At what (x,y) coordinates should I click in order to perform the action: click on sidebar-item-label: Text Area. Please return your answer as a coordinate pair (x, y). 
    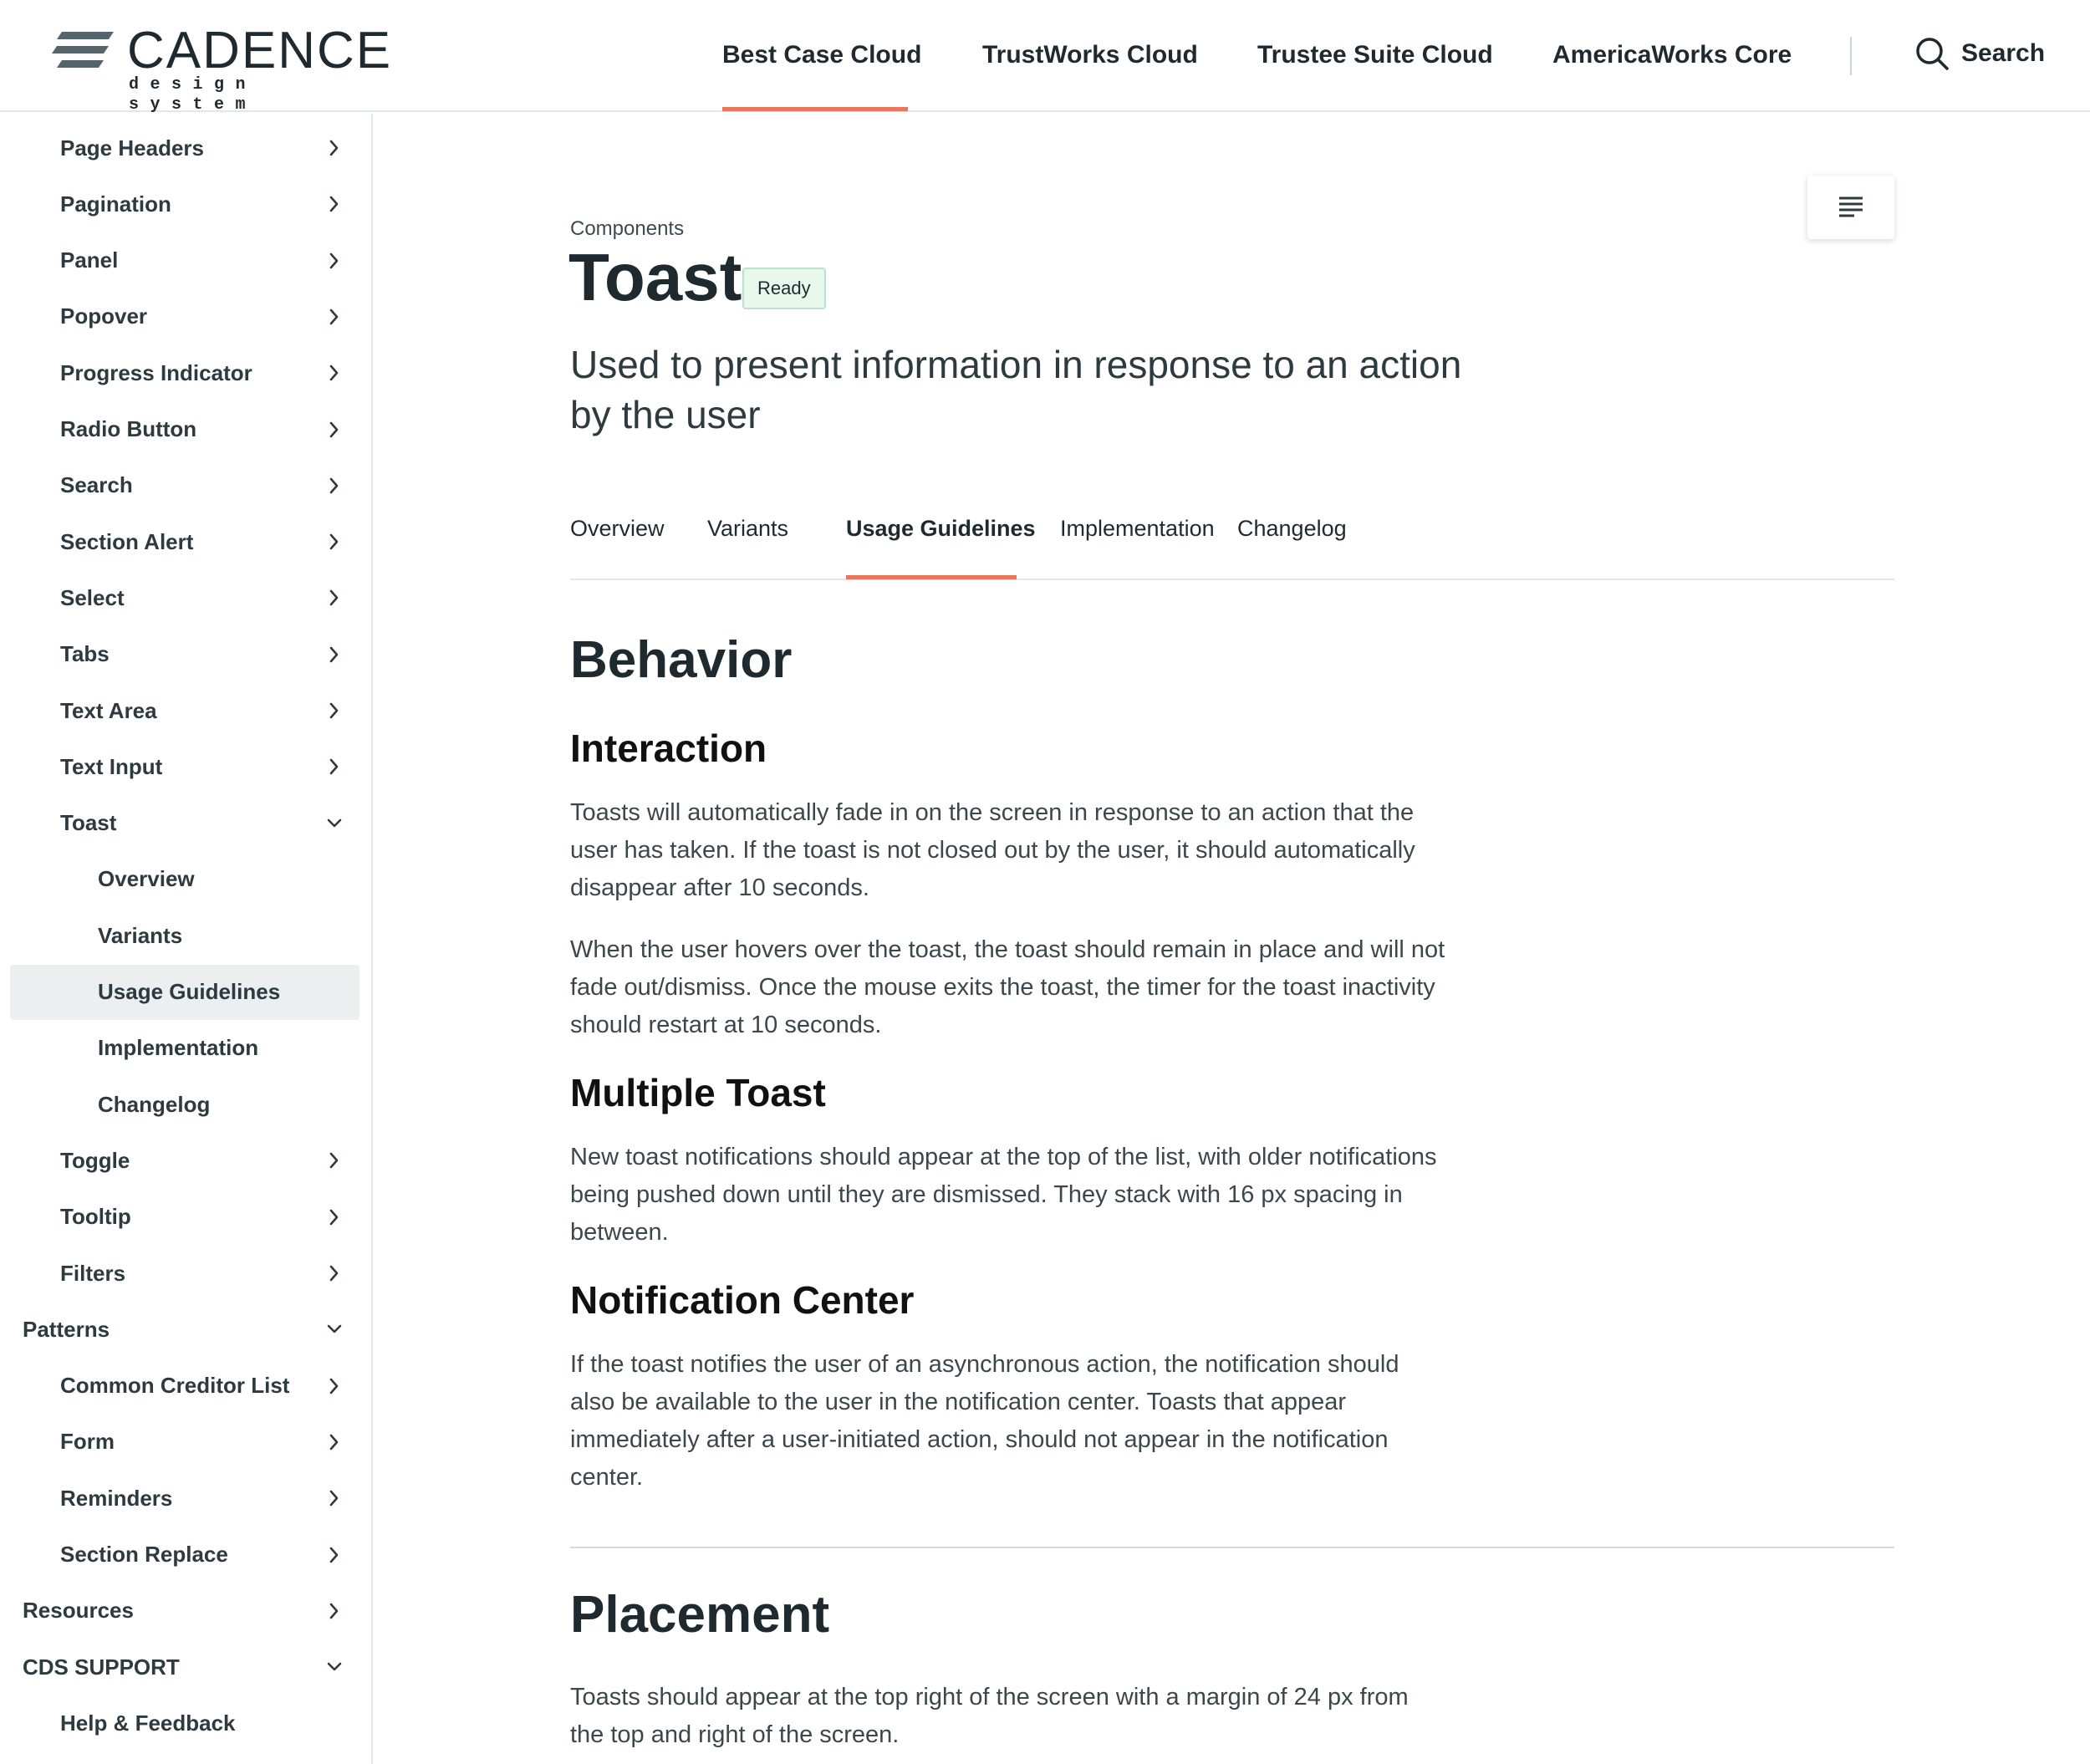
    Looking at the image, I should click on (108, 710).